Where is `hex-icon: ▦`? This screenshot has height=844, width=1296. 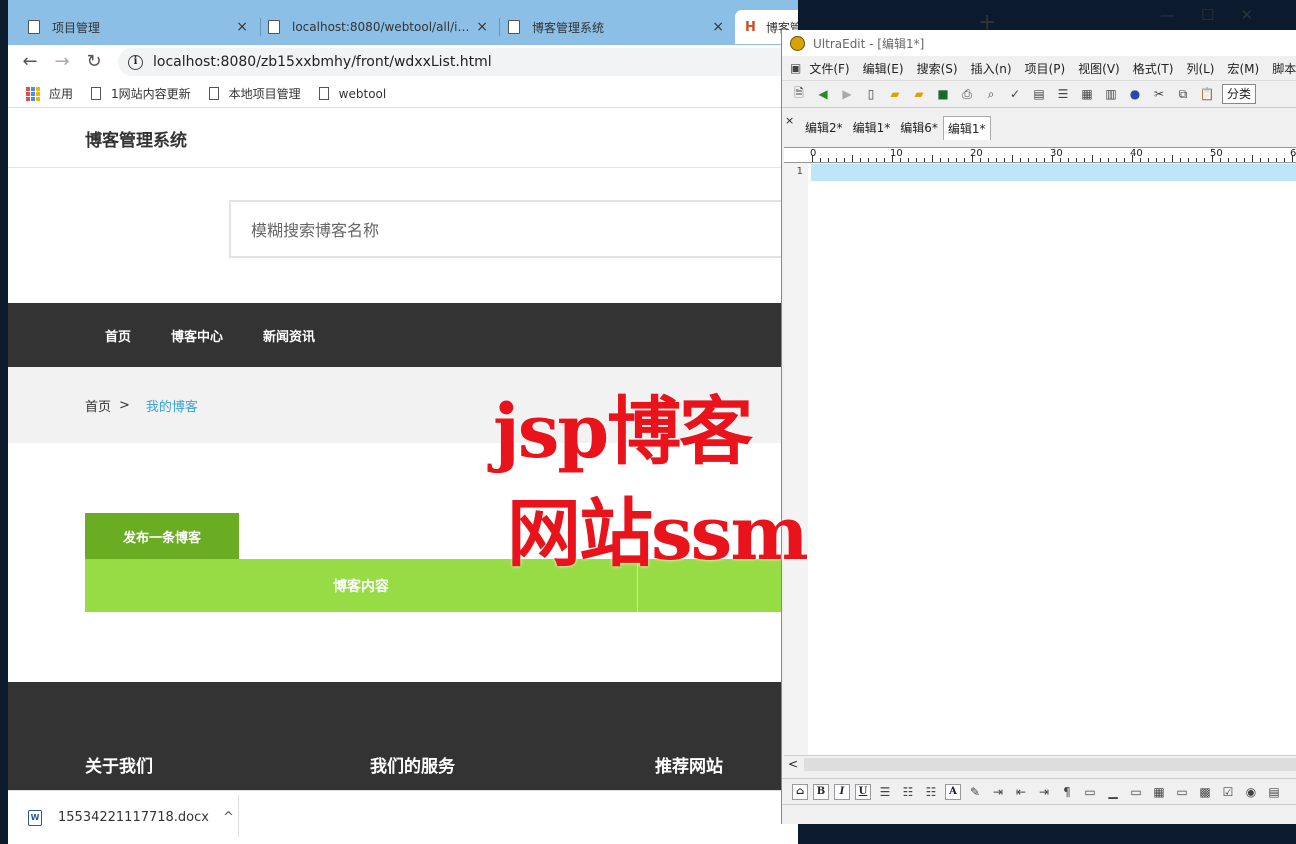 hex-icon: ▦ is located at coordinates (1087, 94).